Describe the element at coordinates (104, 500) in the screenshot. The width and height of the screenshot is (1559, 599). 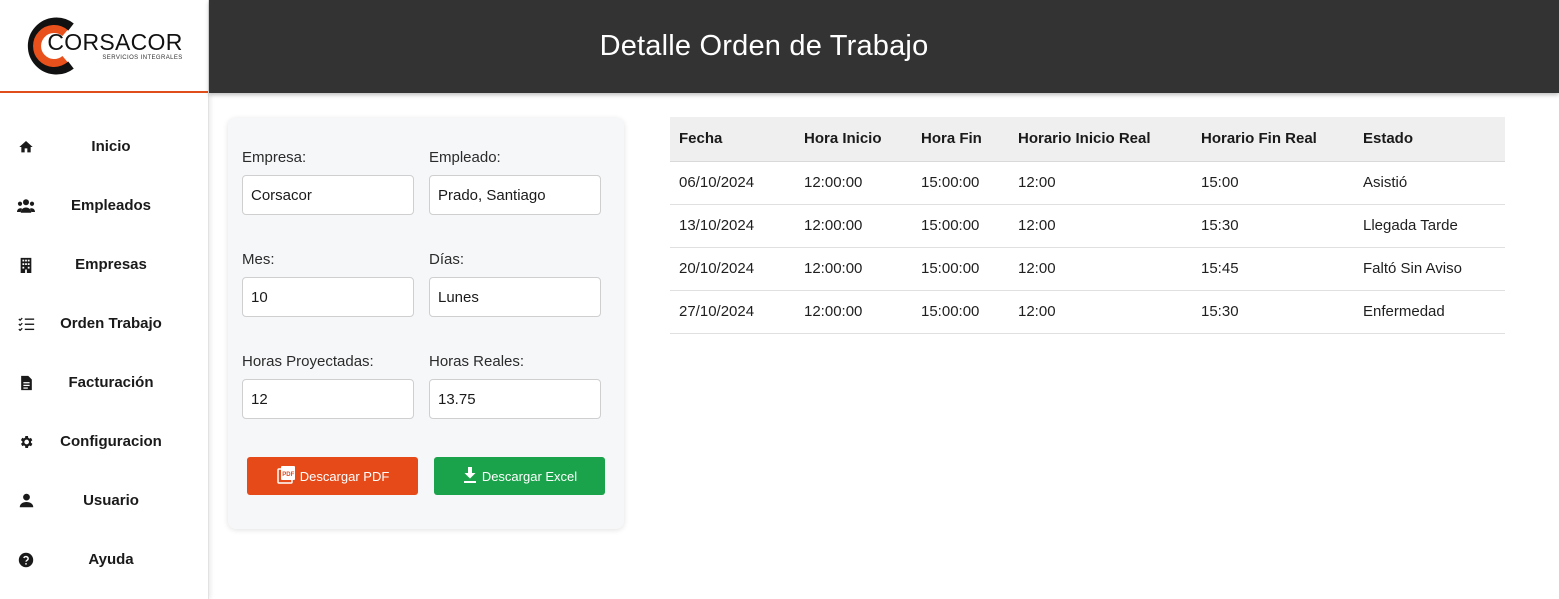
I see `sidebar-item-usuario: Usuario` at that location.